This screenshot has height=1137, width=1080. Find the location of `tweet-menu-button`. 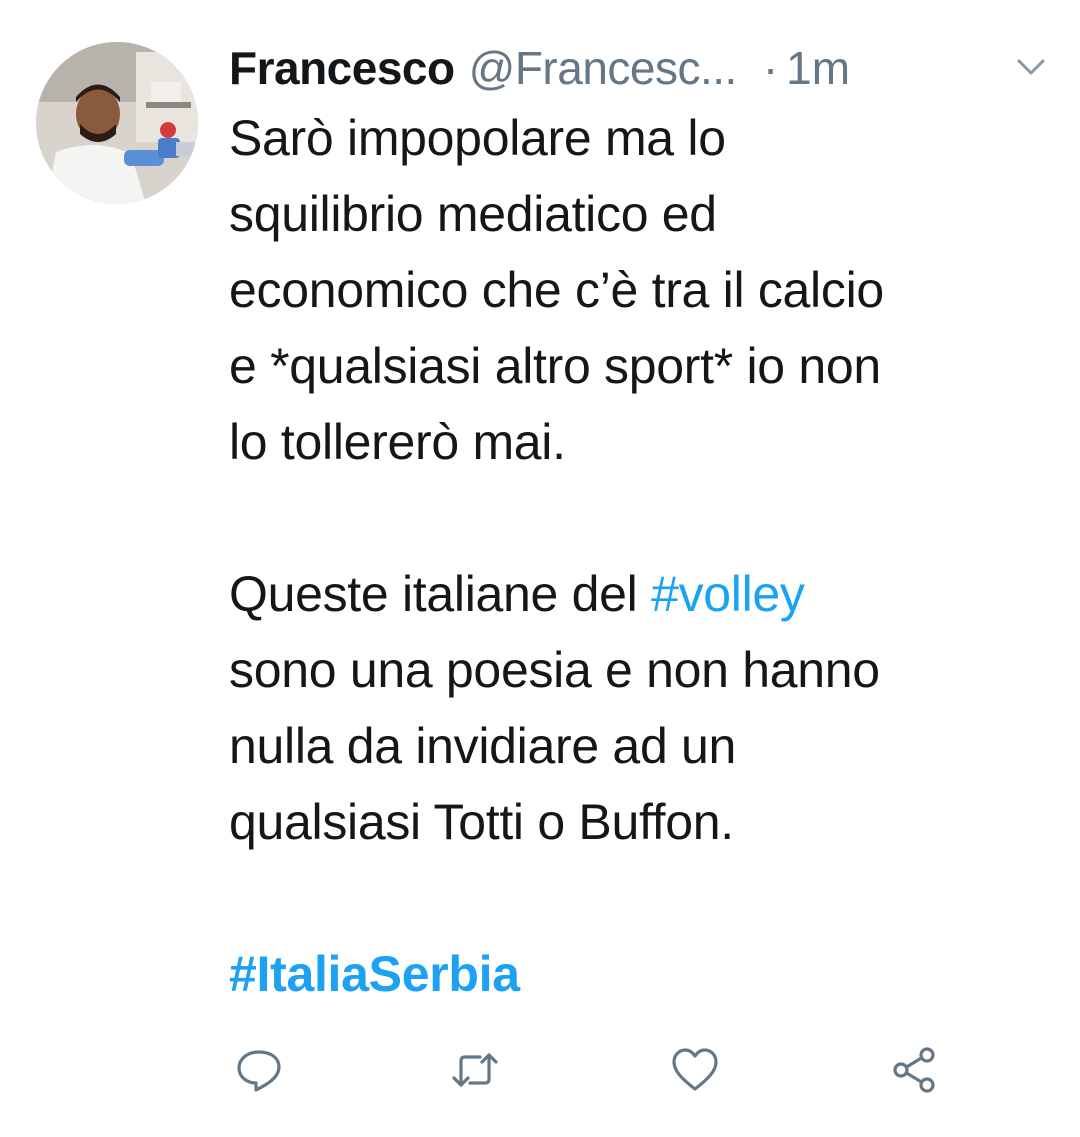

tweet-menu-button is located at coordinates (1031, 67).